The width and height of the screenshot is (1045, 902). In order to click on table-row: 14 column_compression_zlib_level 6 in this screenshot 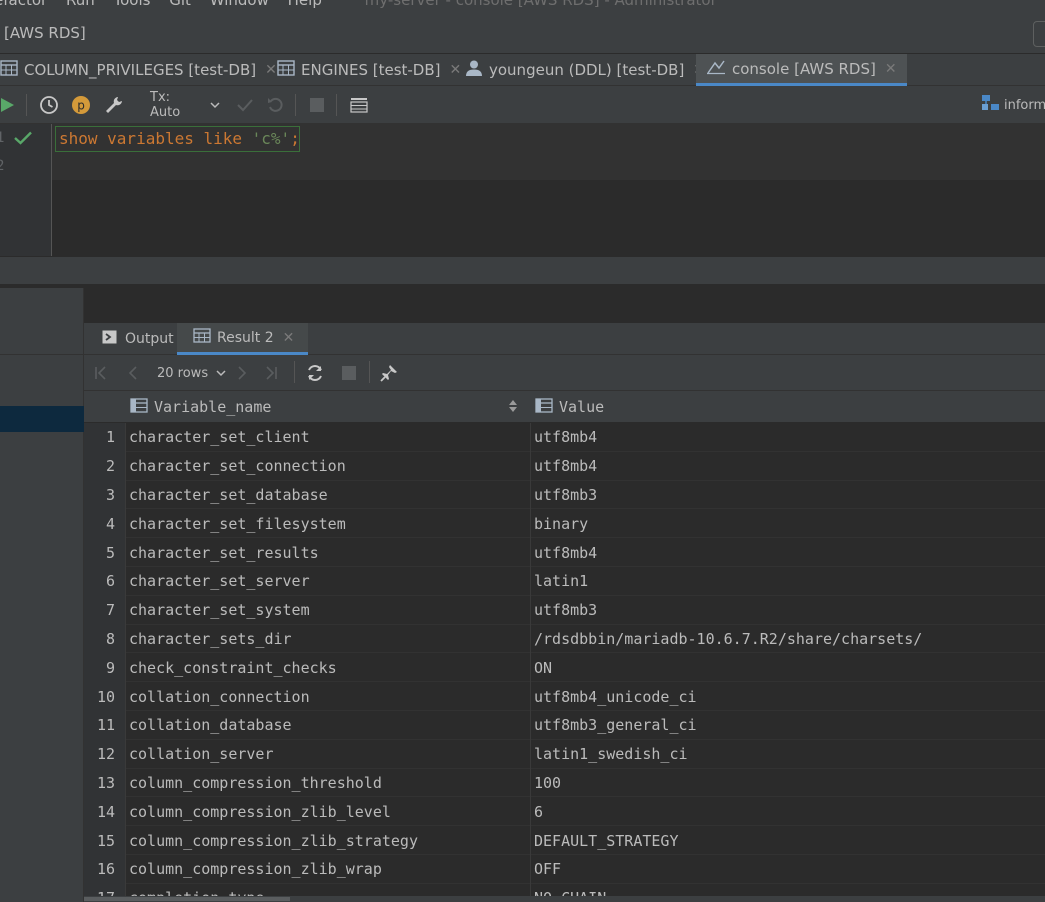, I will do `click(564, 812)`.